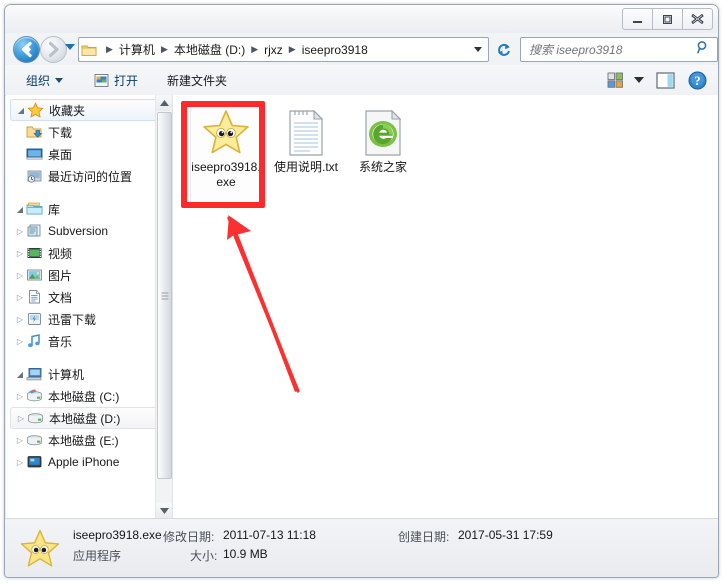 The image size is (727, 586). I want to click on sidebar-item-downloads: 下载, so click(89, 132).